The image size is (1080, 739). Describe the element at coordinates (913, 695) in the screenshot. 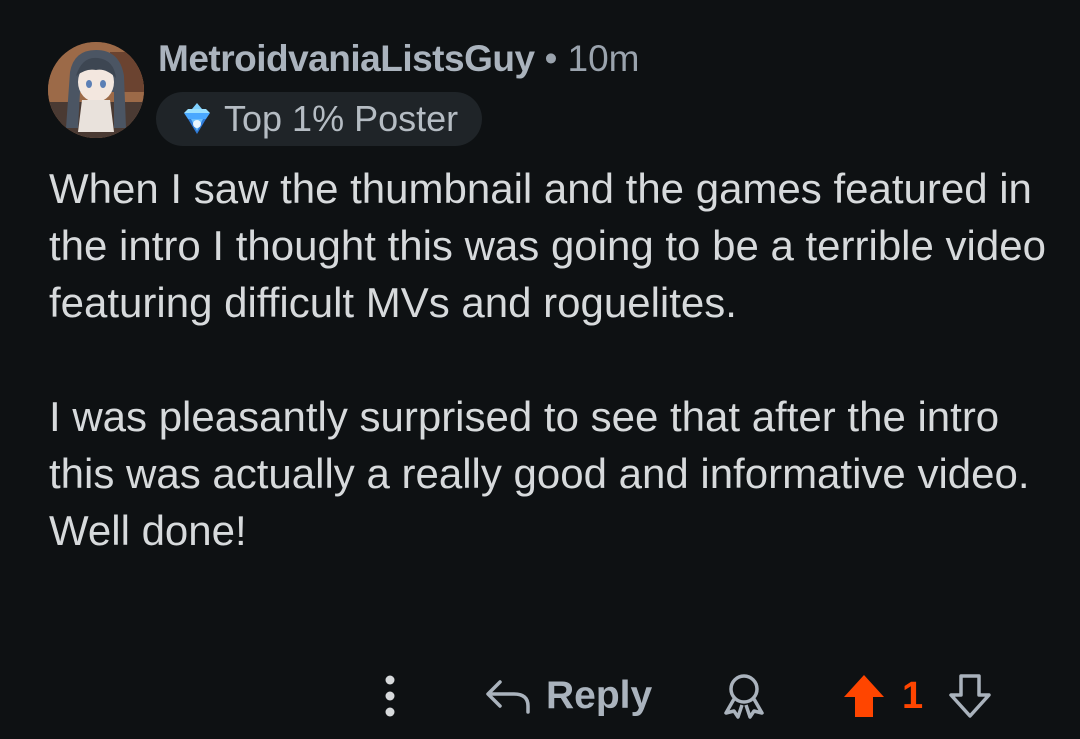

I see `vote-score: 1` at that location.